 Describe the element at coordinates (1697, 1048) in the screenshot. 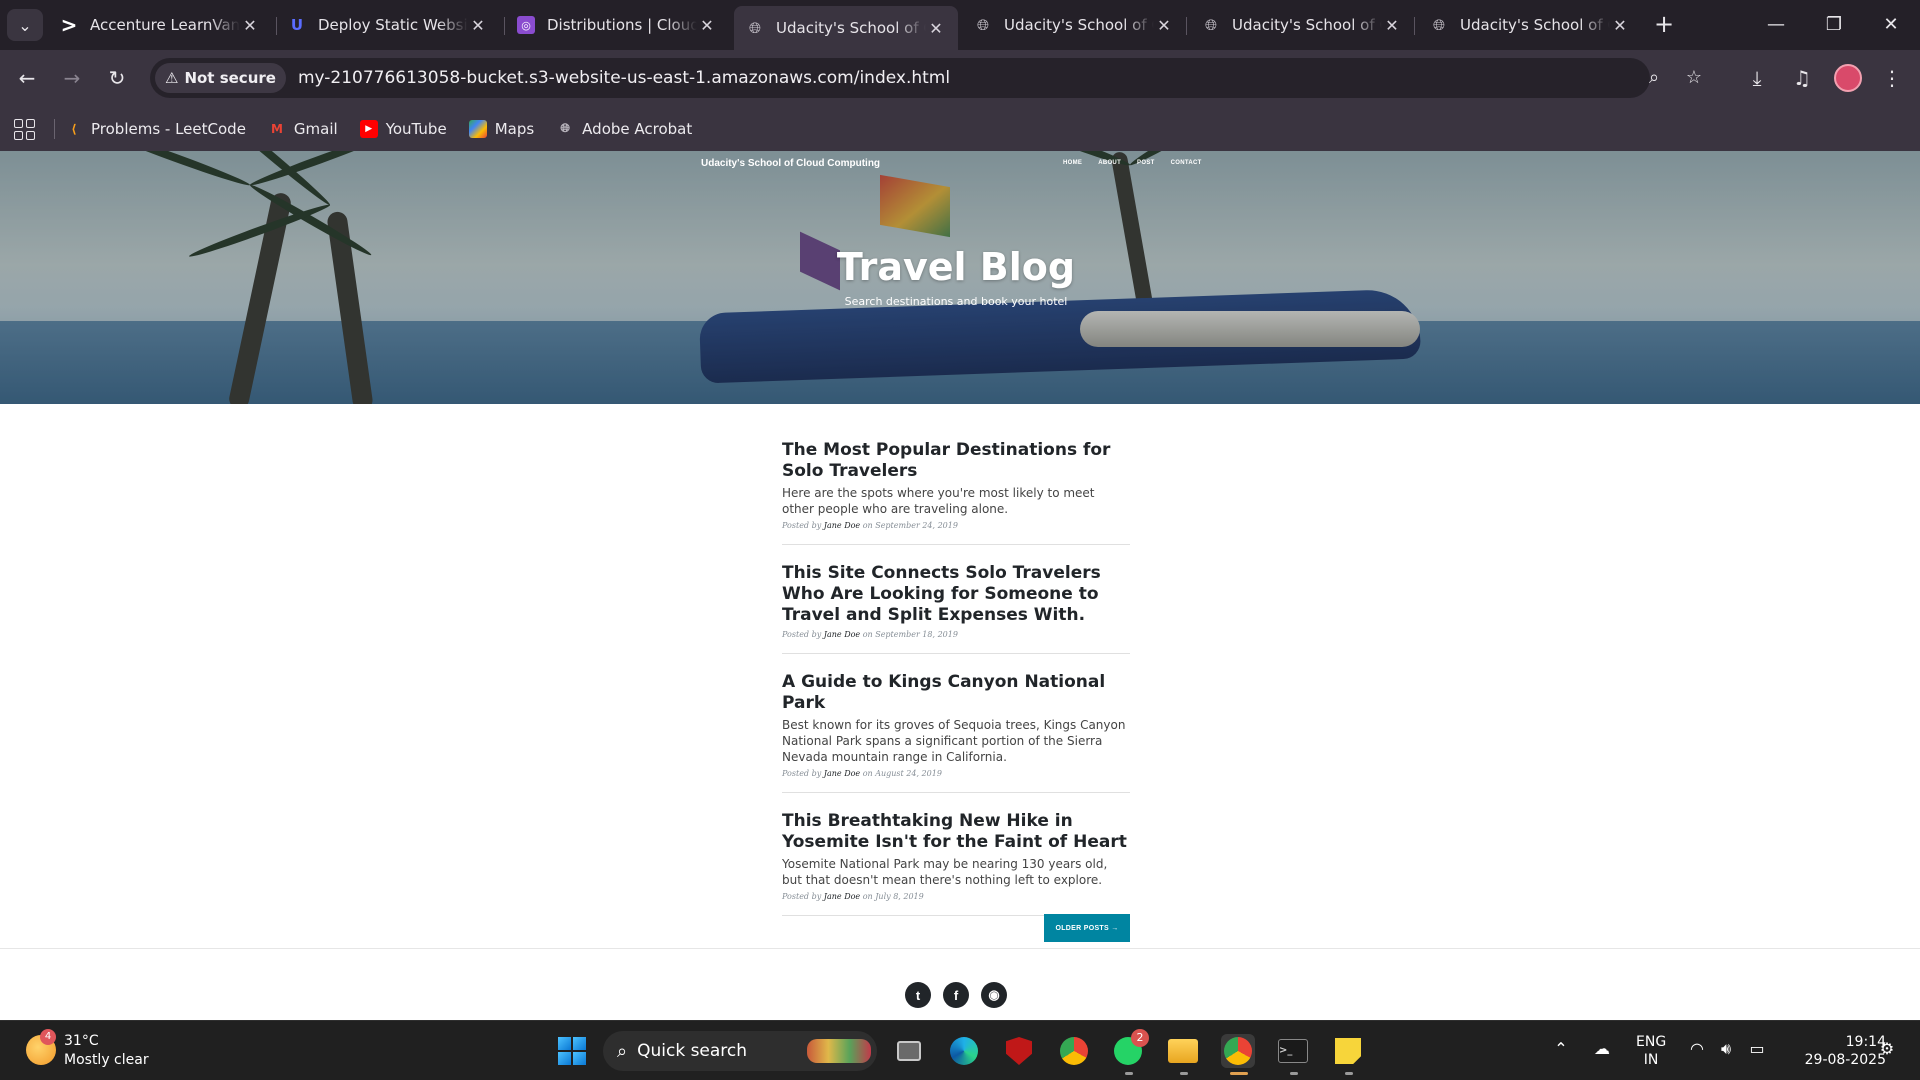

I see `wifi-icon: ◠` at that location.